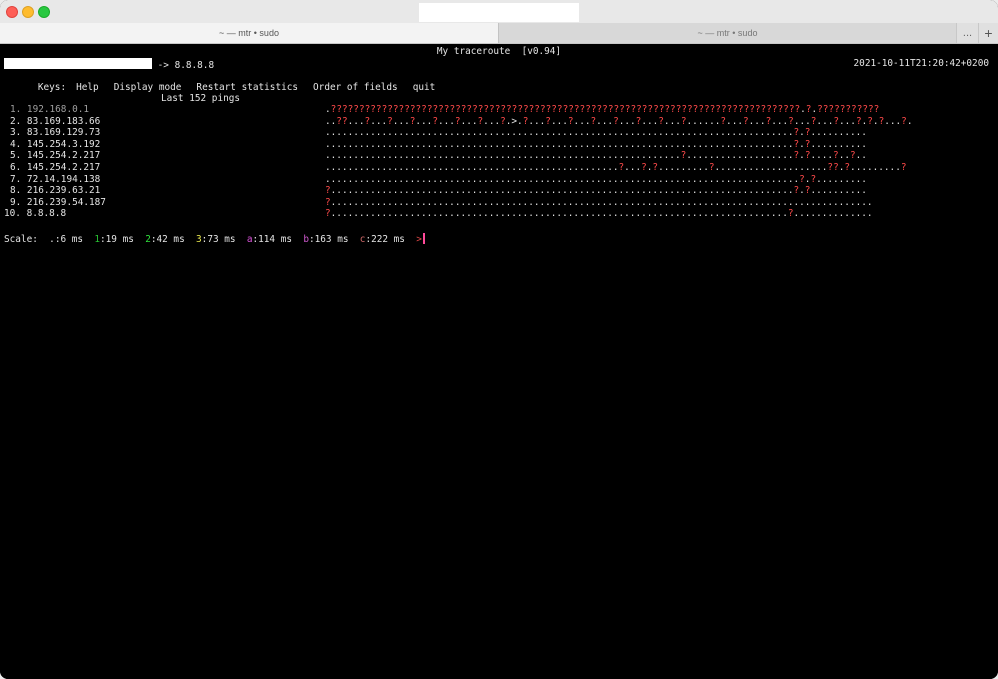 Image resolution: width=998 pixels, height=679 pixels. I want to click on tab-bar: ~ — mtr • sudo ~ — mtr • sudo ... +, so click(499, 33).